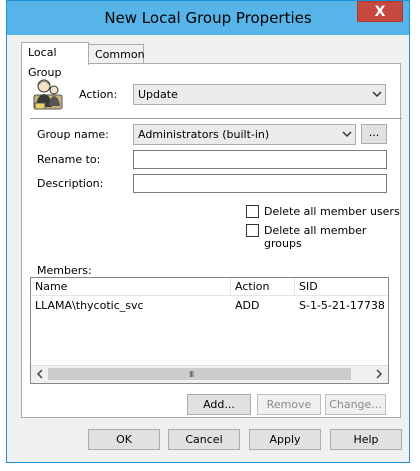  I want to click on group-name-select: Administrators (built-in), so click(244, 134).